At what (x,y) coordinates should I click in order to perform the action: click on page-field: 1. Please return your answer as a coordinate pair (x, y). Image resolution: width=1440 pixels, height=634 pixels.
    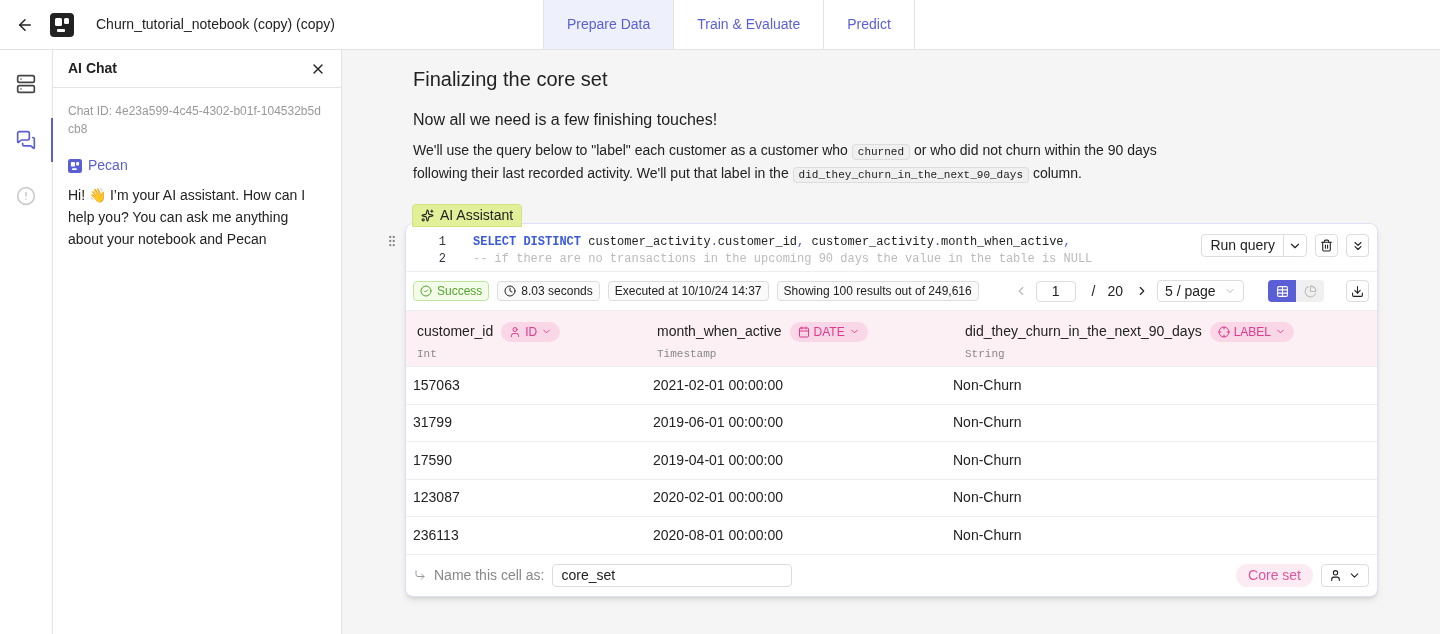
    Looking at the image, I should click on (1055, 291).